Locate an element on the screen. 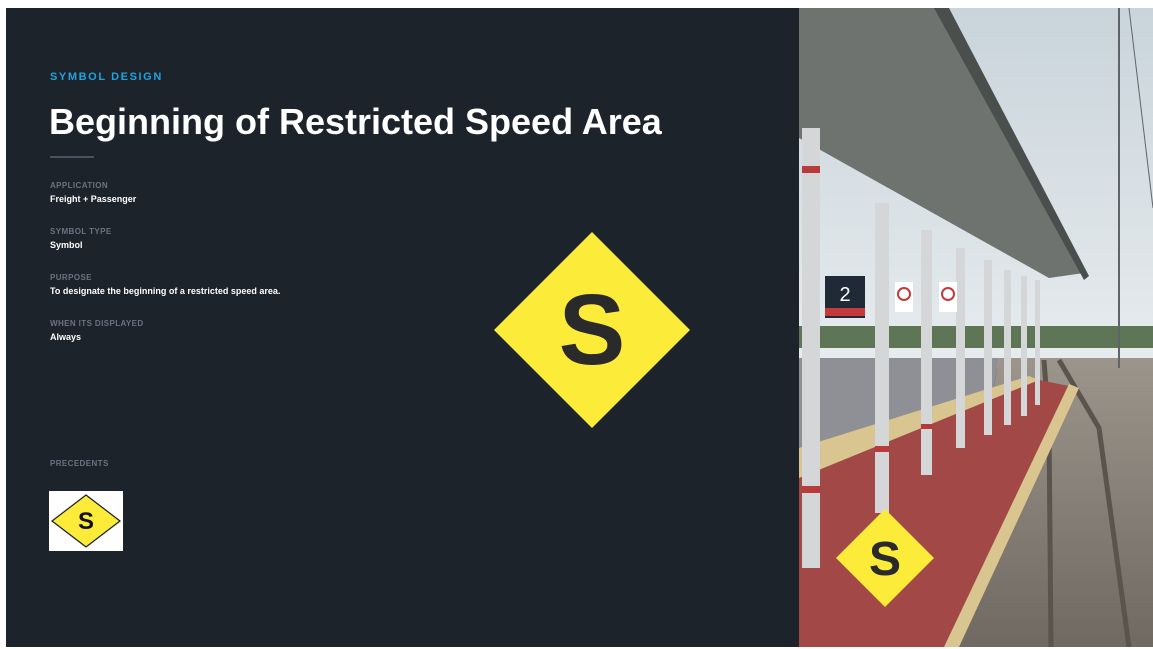 Image resolution: width=1153 pixels, height=649 pixels. field-application: APPLICATION Freight + Passenger is located at coordinates (93, 192).